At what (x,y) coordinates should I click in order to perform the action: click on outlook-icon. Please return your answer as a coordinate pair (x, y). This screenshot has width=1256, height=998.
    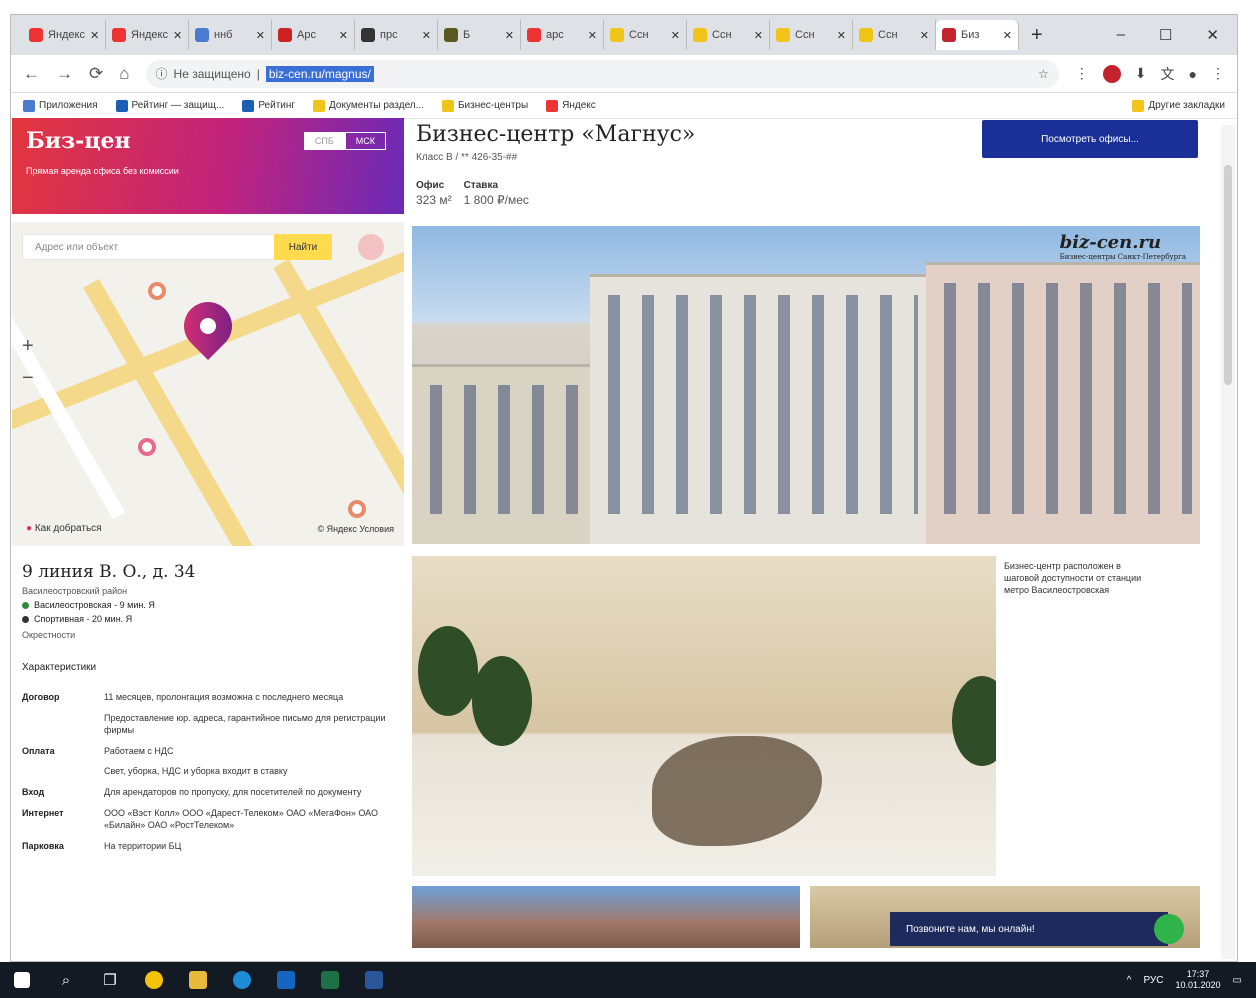
    Looking at the image, I should click on (286, 980).